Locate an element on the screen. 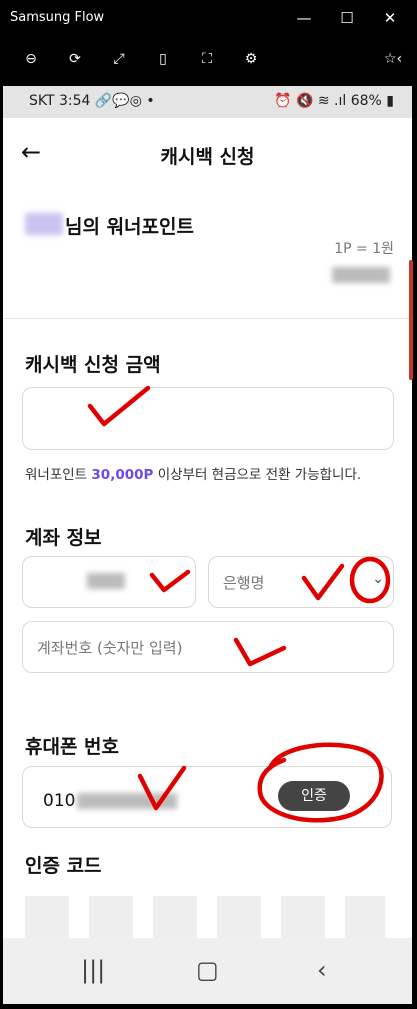  notification-icons: 🔗💬◎ • is located at coordinates (124, 101).